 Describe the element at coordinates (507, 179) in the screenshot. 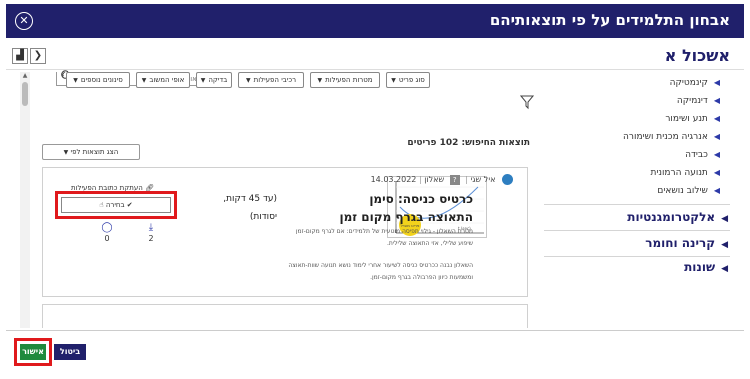

I see `avatar` at that location.